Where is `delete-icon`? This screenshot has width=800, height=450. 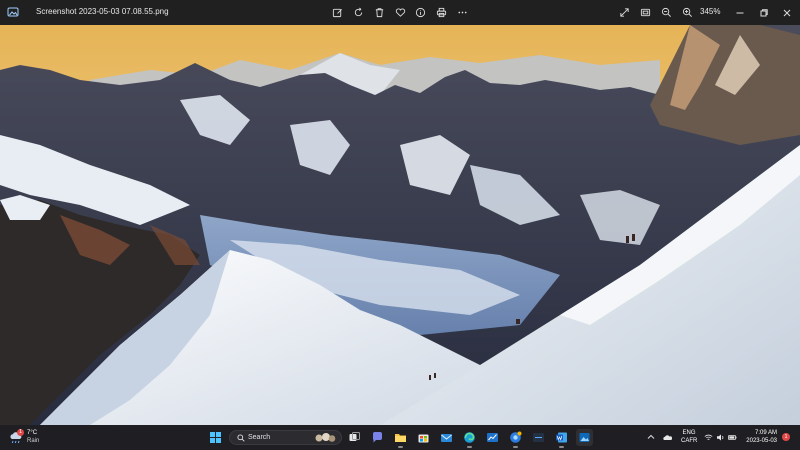
delete-icon is located at coordinates (379, 12).